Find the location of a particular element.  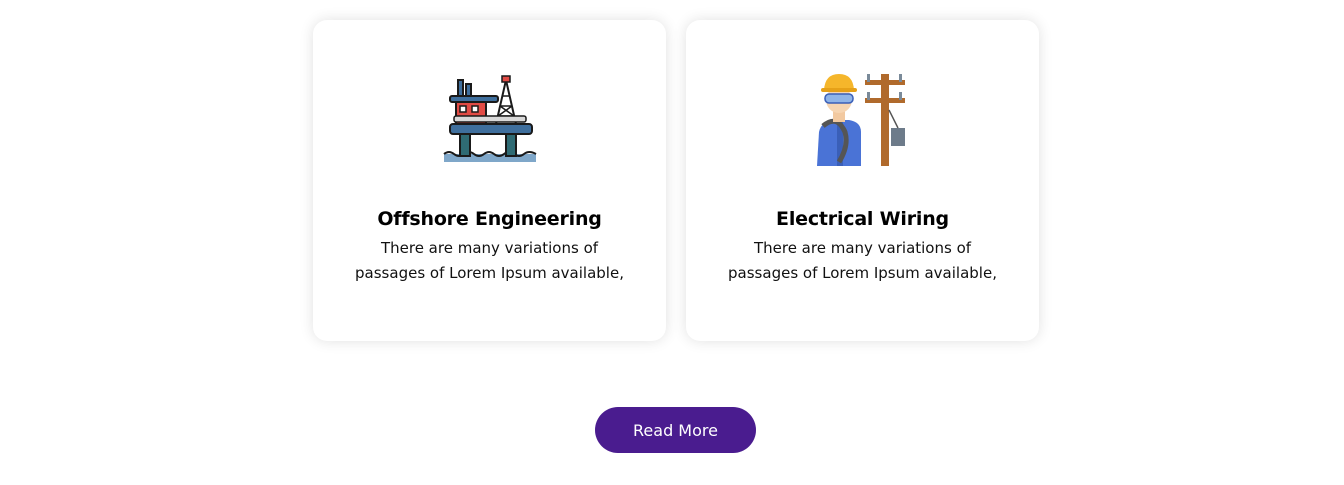

read-more-button: Read More is located at coordinates (675, 430).